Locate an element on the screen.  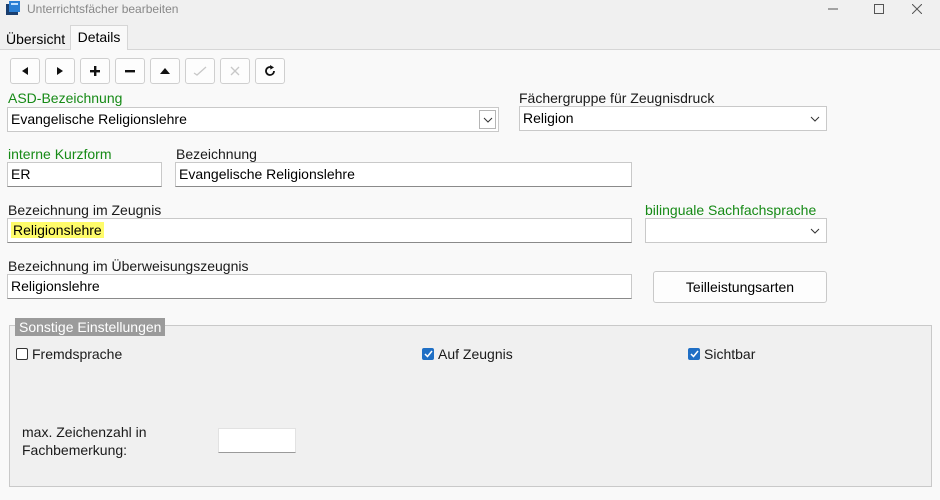
max-zeichen-input is located at coordinates (257, 440).